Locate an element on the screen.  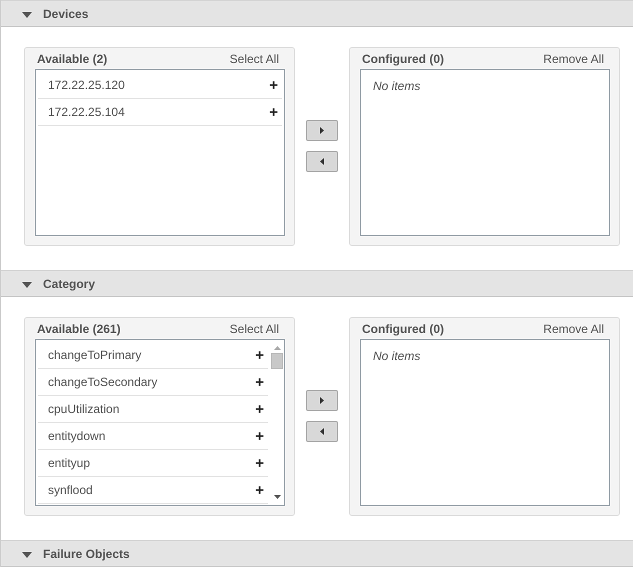
panel-title: Available (2) is located at coordinates (72, 59).